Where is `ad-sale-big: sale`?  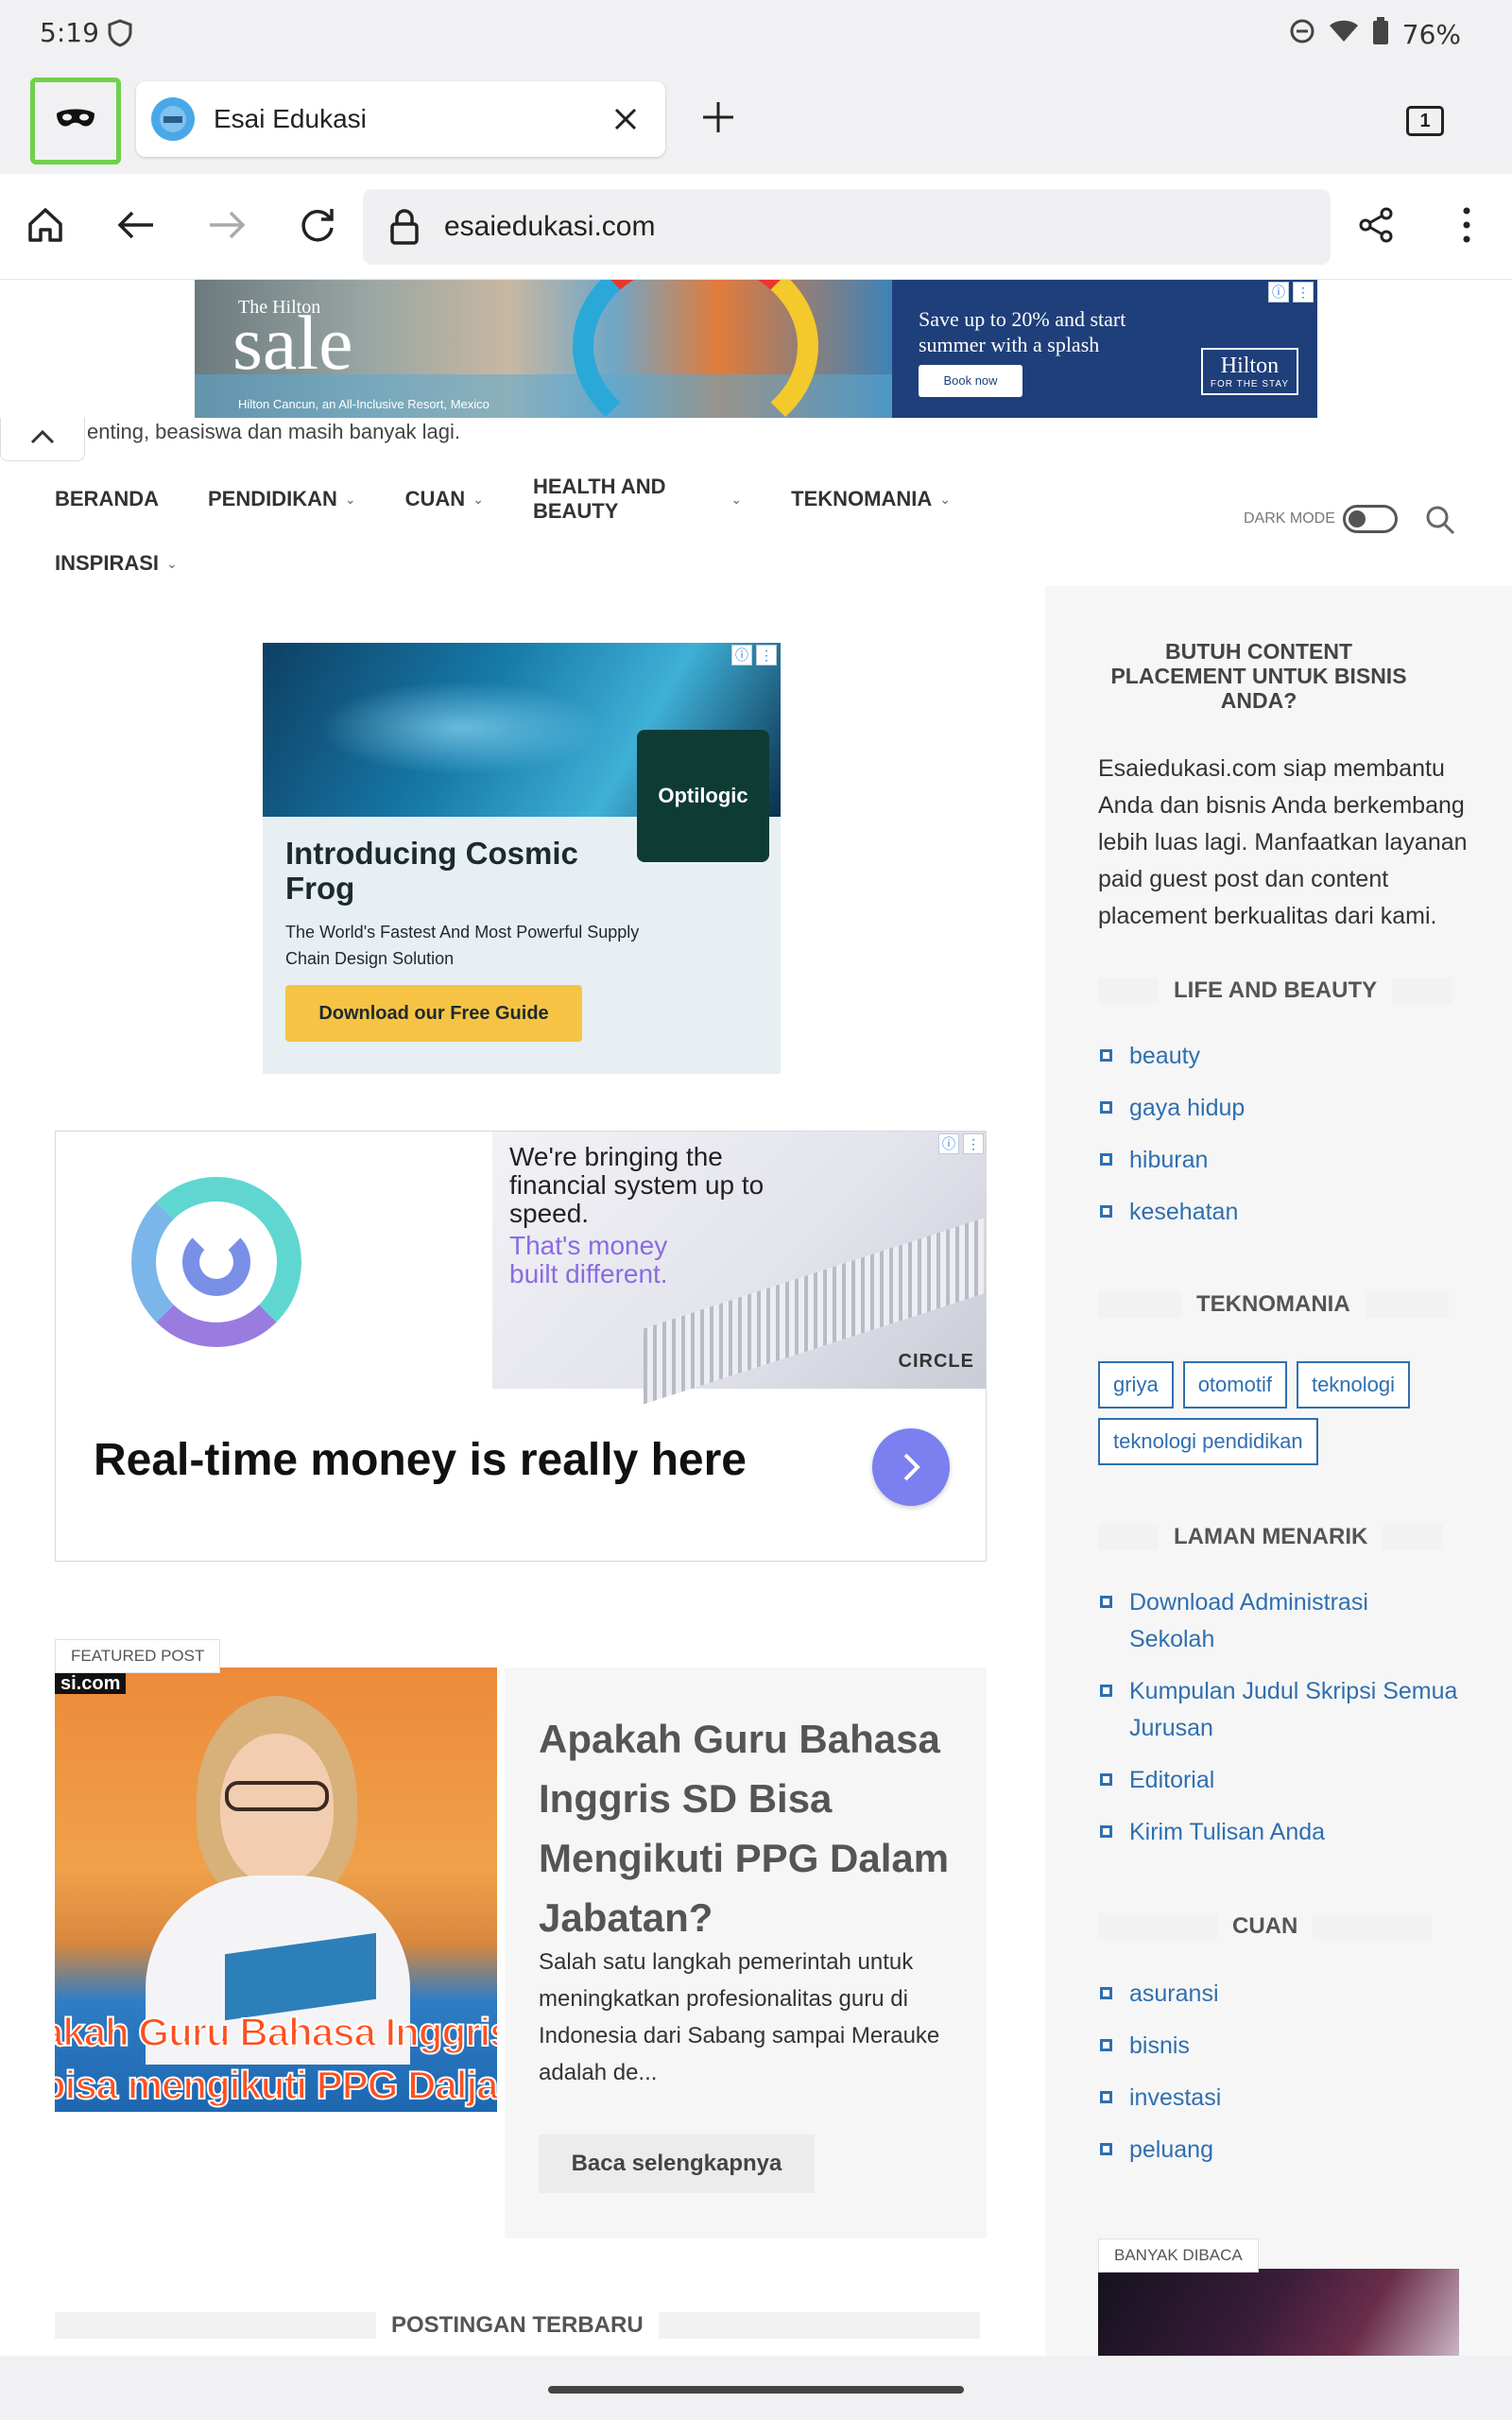 ad-sale-big: sale is located at coordinates (292, 343).